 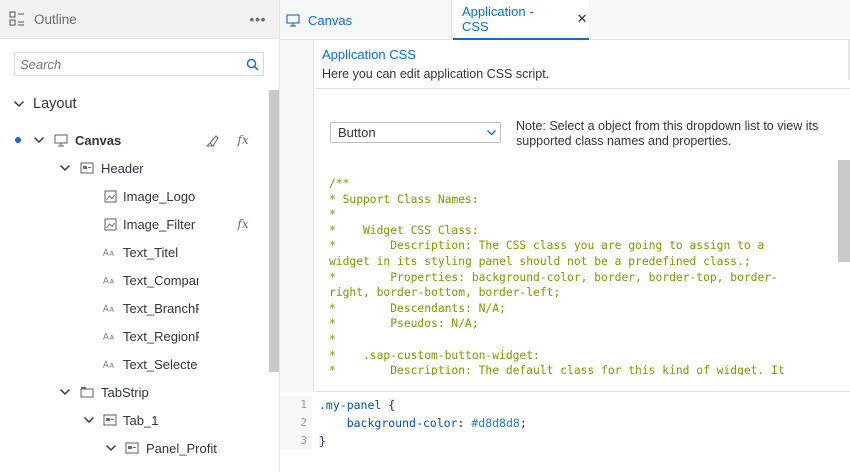 What do you see at coordinates (125, 392) in the screenshot?
I see `tree-item-label: TabStrip` at bounding box center [125, 392].